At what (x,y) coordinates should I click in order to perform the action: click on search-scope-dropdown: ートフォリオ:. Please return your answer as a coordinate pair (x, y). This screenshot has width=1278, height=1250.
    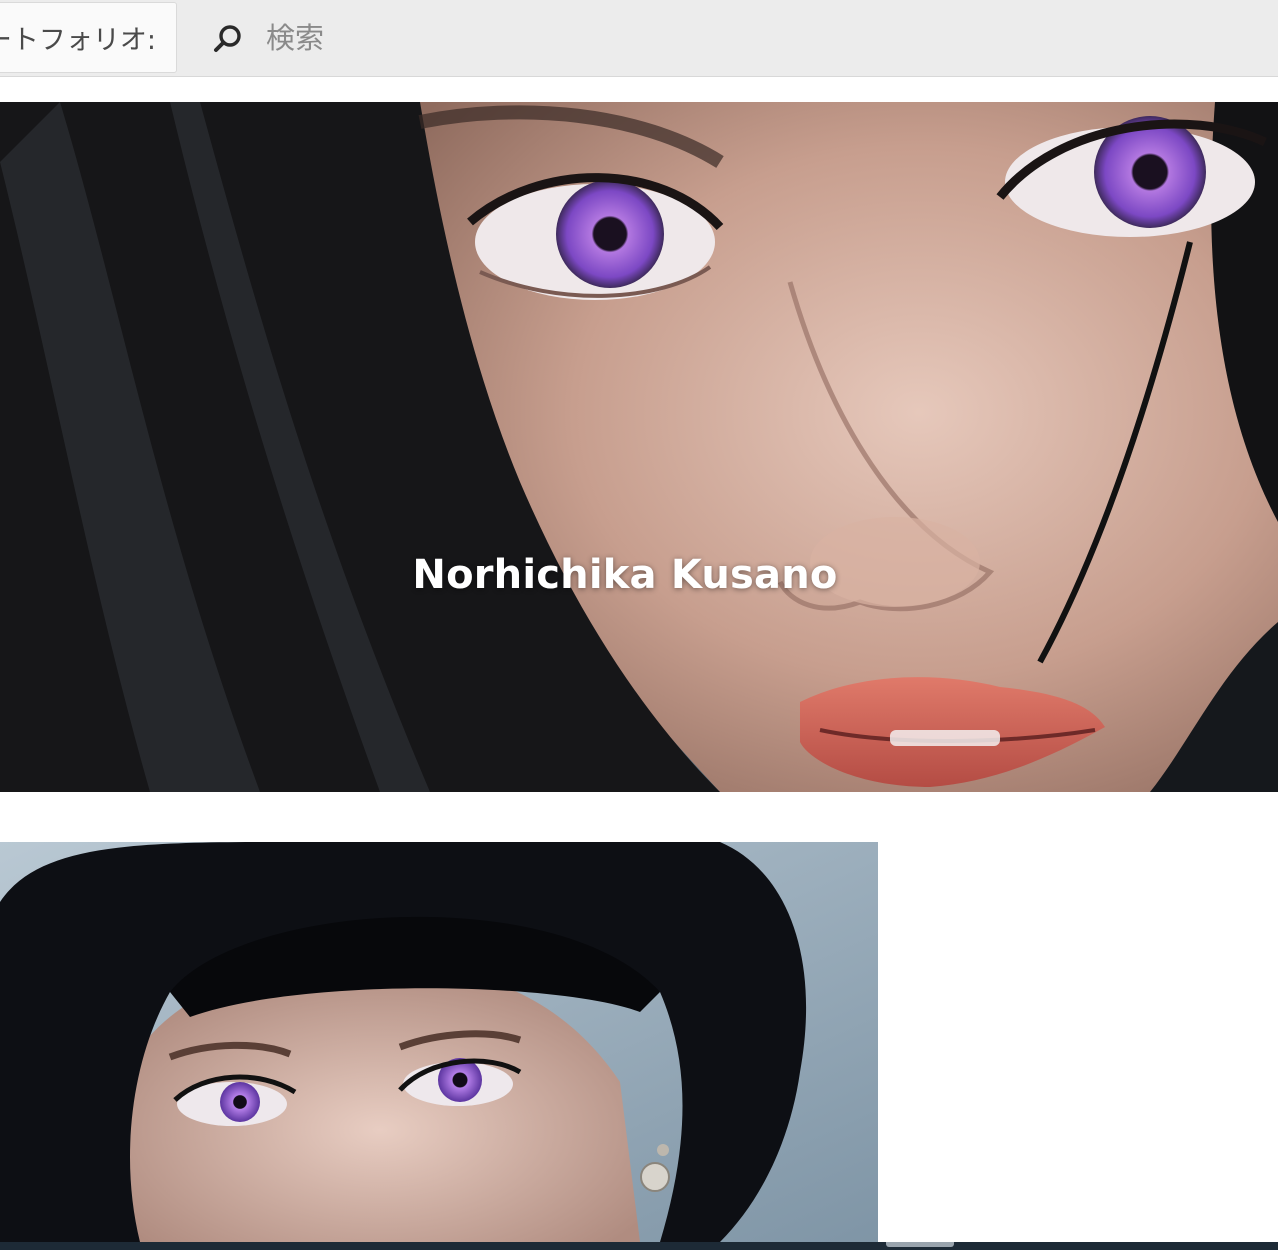
    Looking at the image, I should click on (88, 37).